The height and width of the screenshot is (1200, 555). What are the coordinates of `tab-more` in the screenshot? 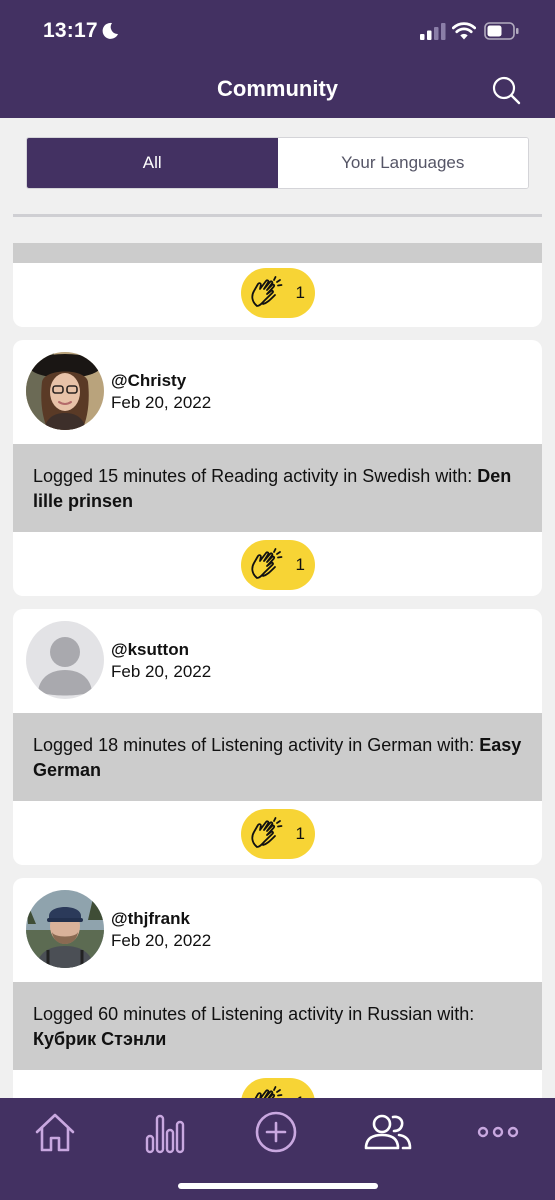 It's located at (498, 1132).